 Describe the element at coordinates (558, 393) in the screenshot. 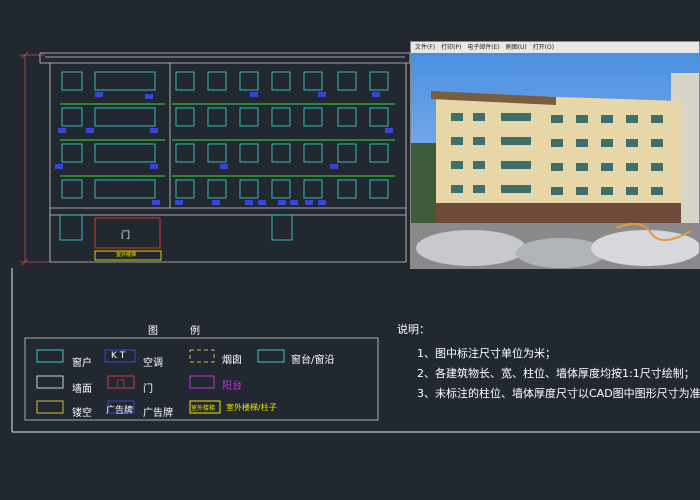

I see `notes-line-3: 3、未标注的柱位、墙体厚度尺寸以CAD图中图形尺寸为准。` at that location.